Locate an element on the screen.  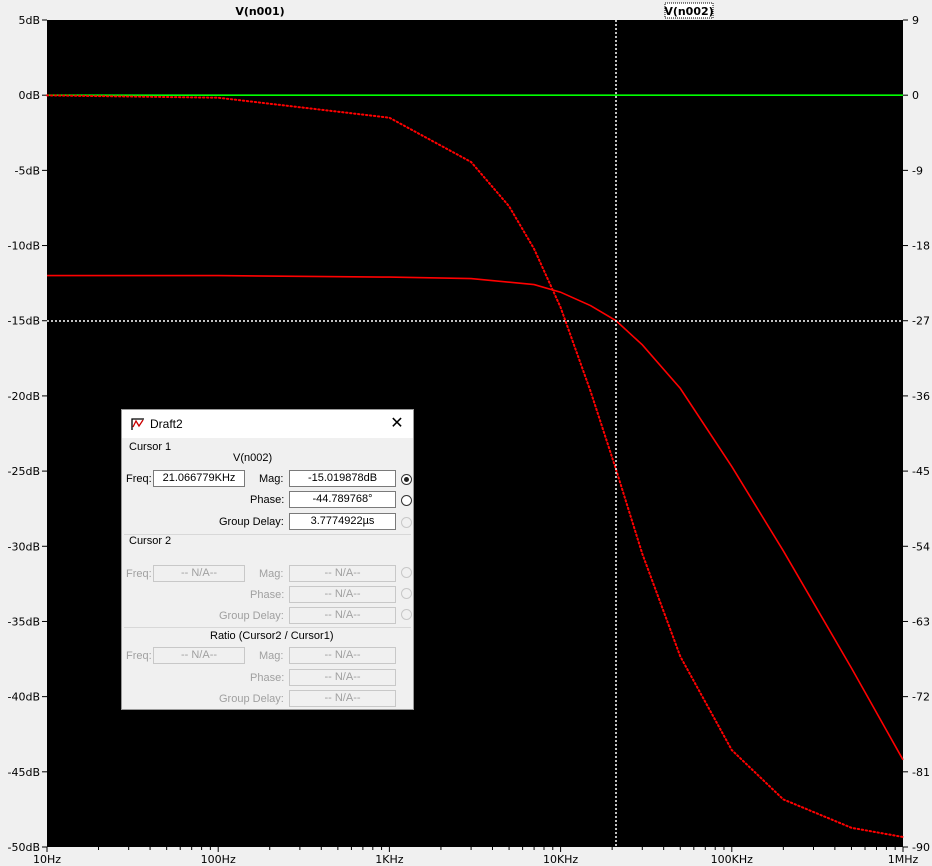
ratio-mag-label: Mag: is located at coordinates (271, 656).